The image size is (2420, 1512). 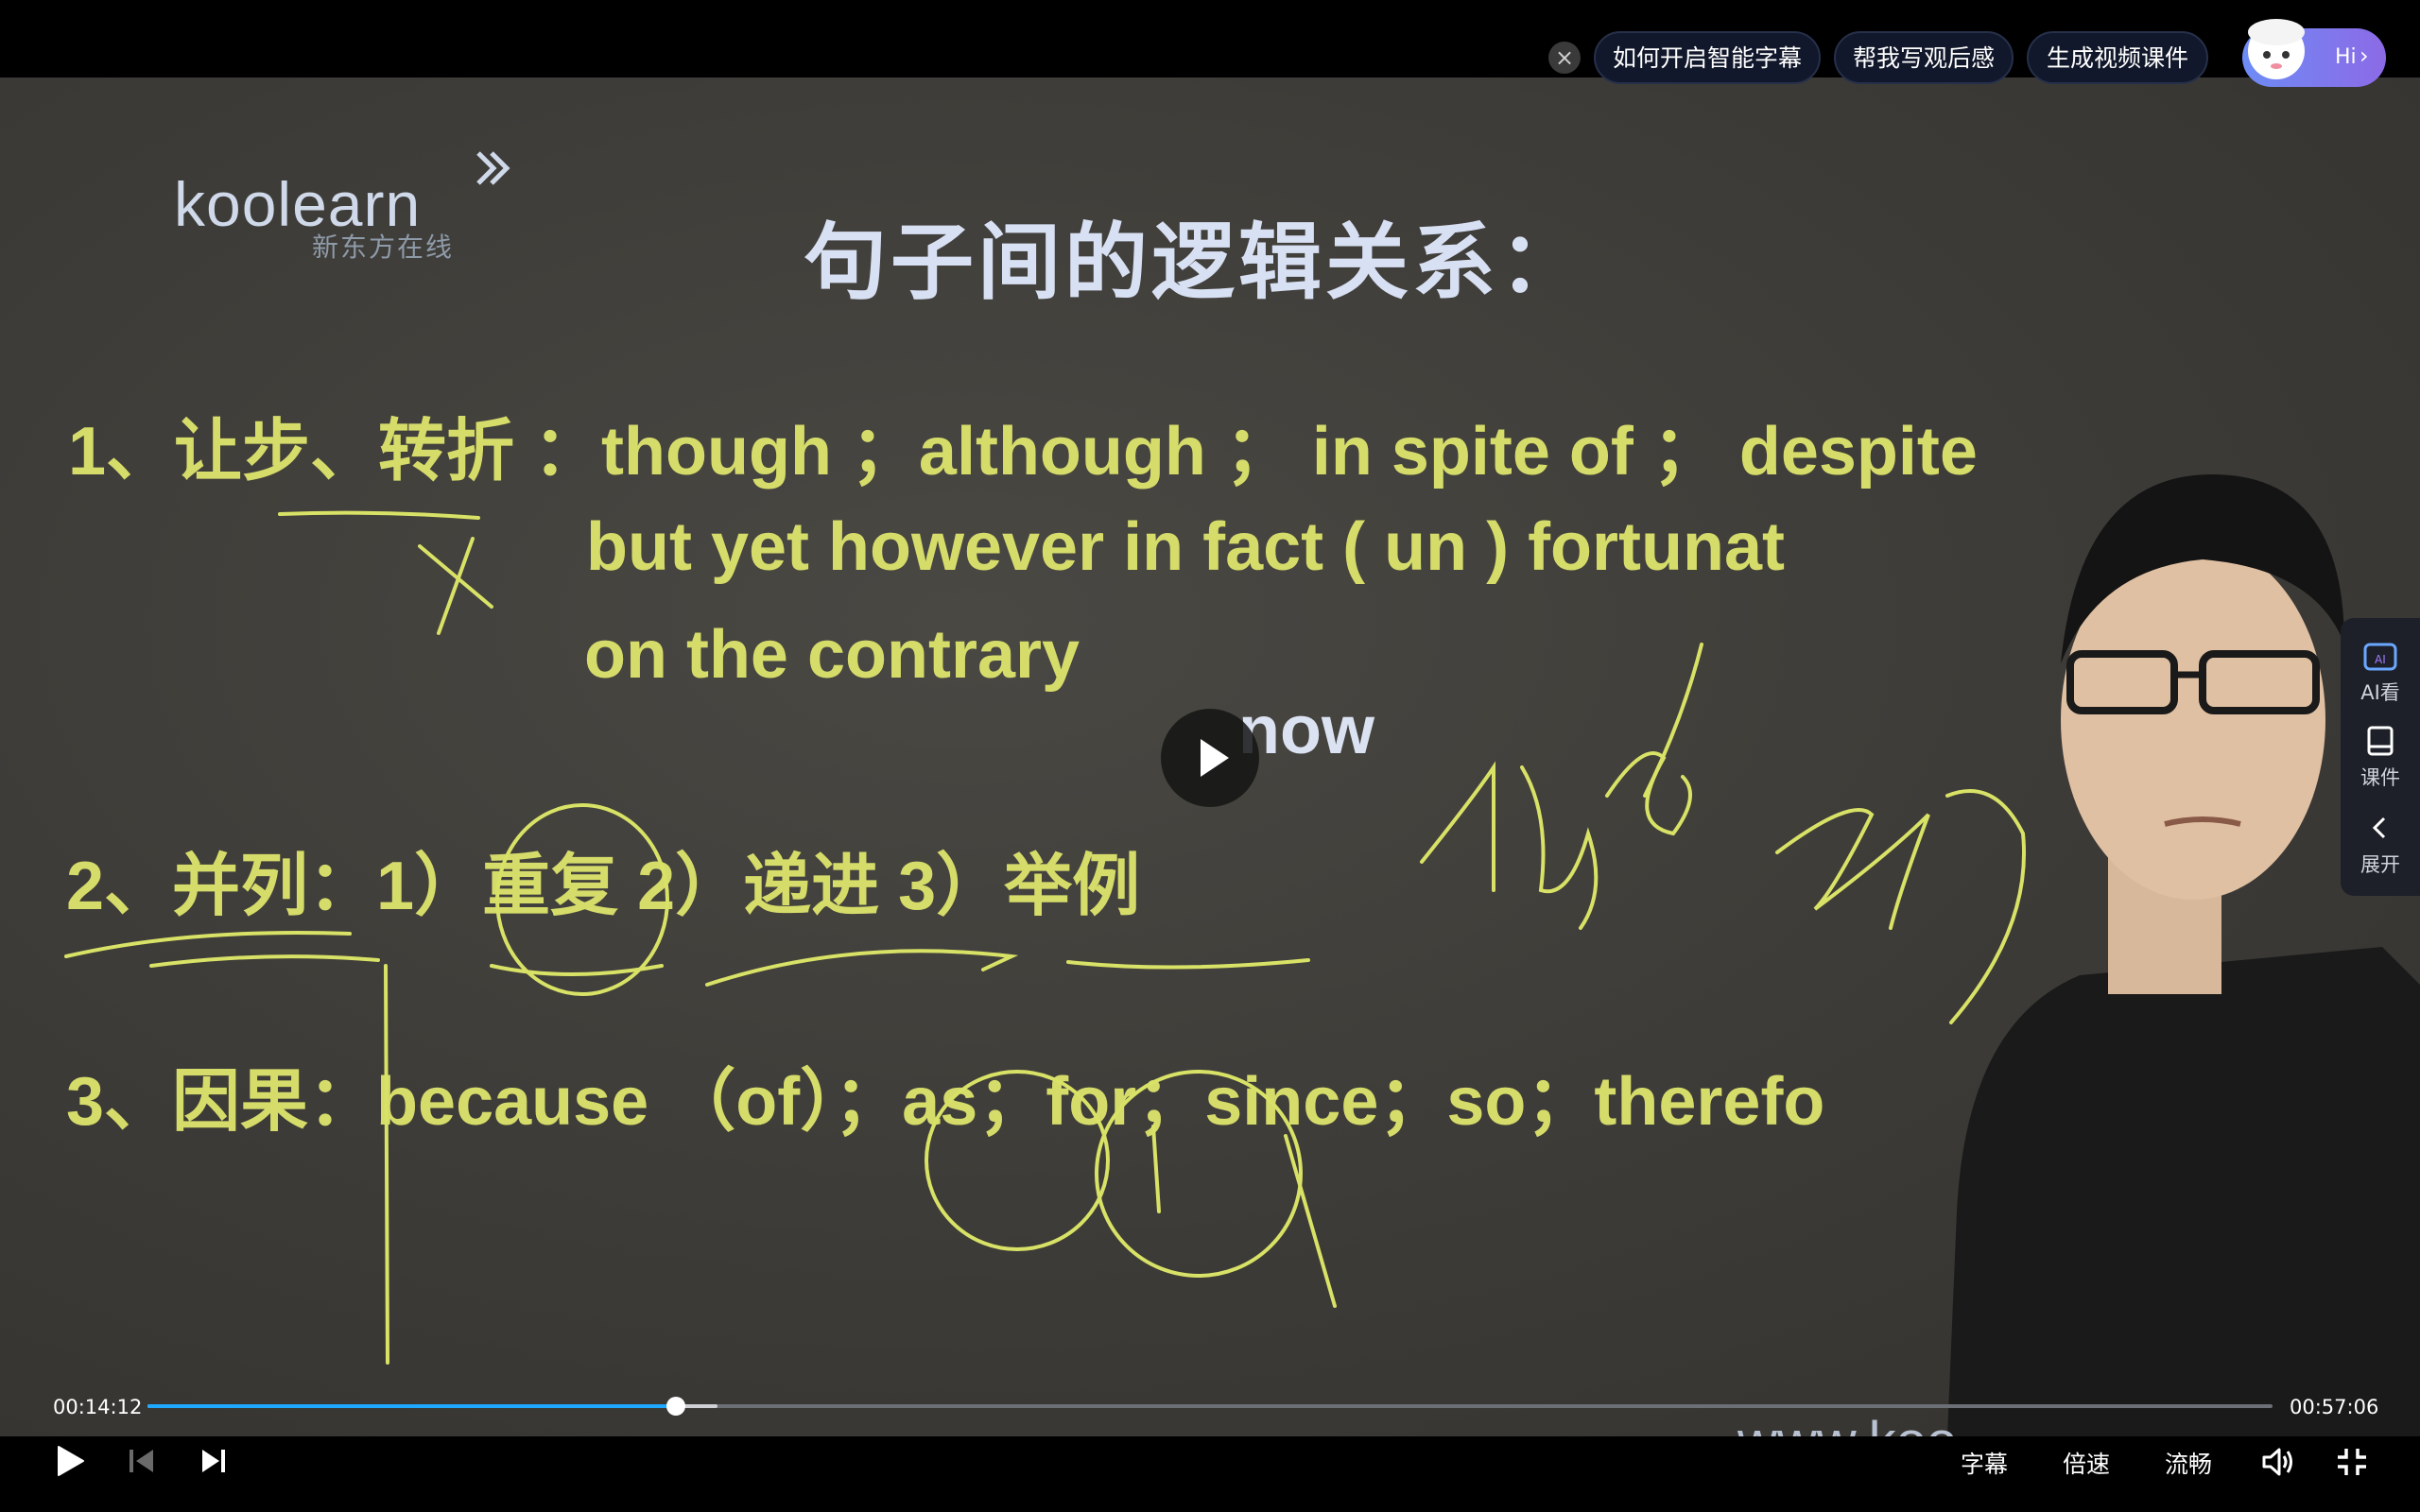 I want to click on side-item-label: 课件, so click(x=2380, y=777).